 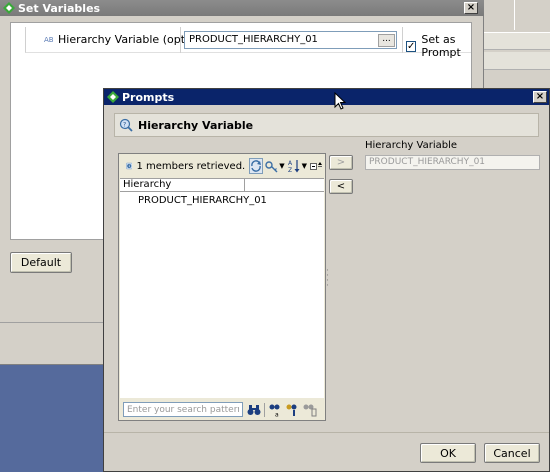 I want to click on values-toolbar: 1 members retrieved. ▼ A Z ▼, so click(x=222, y=166).